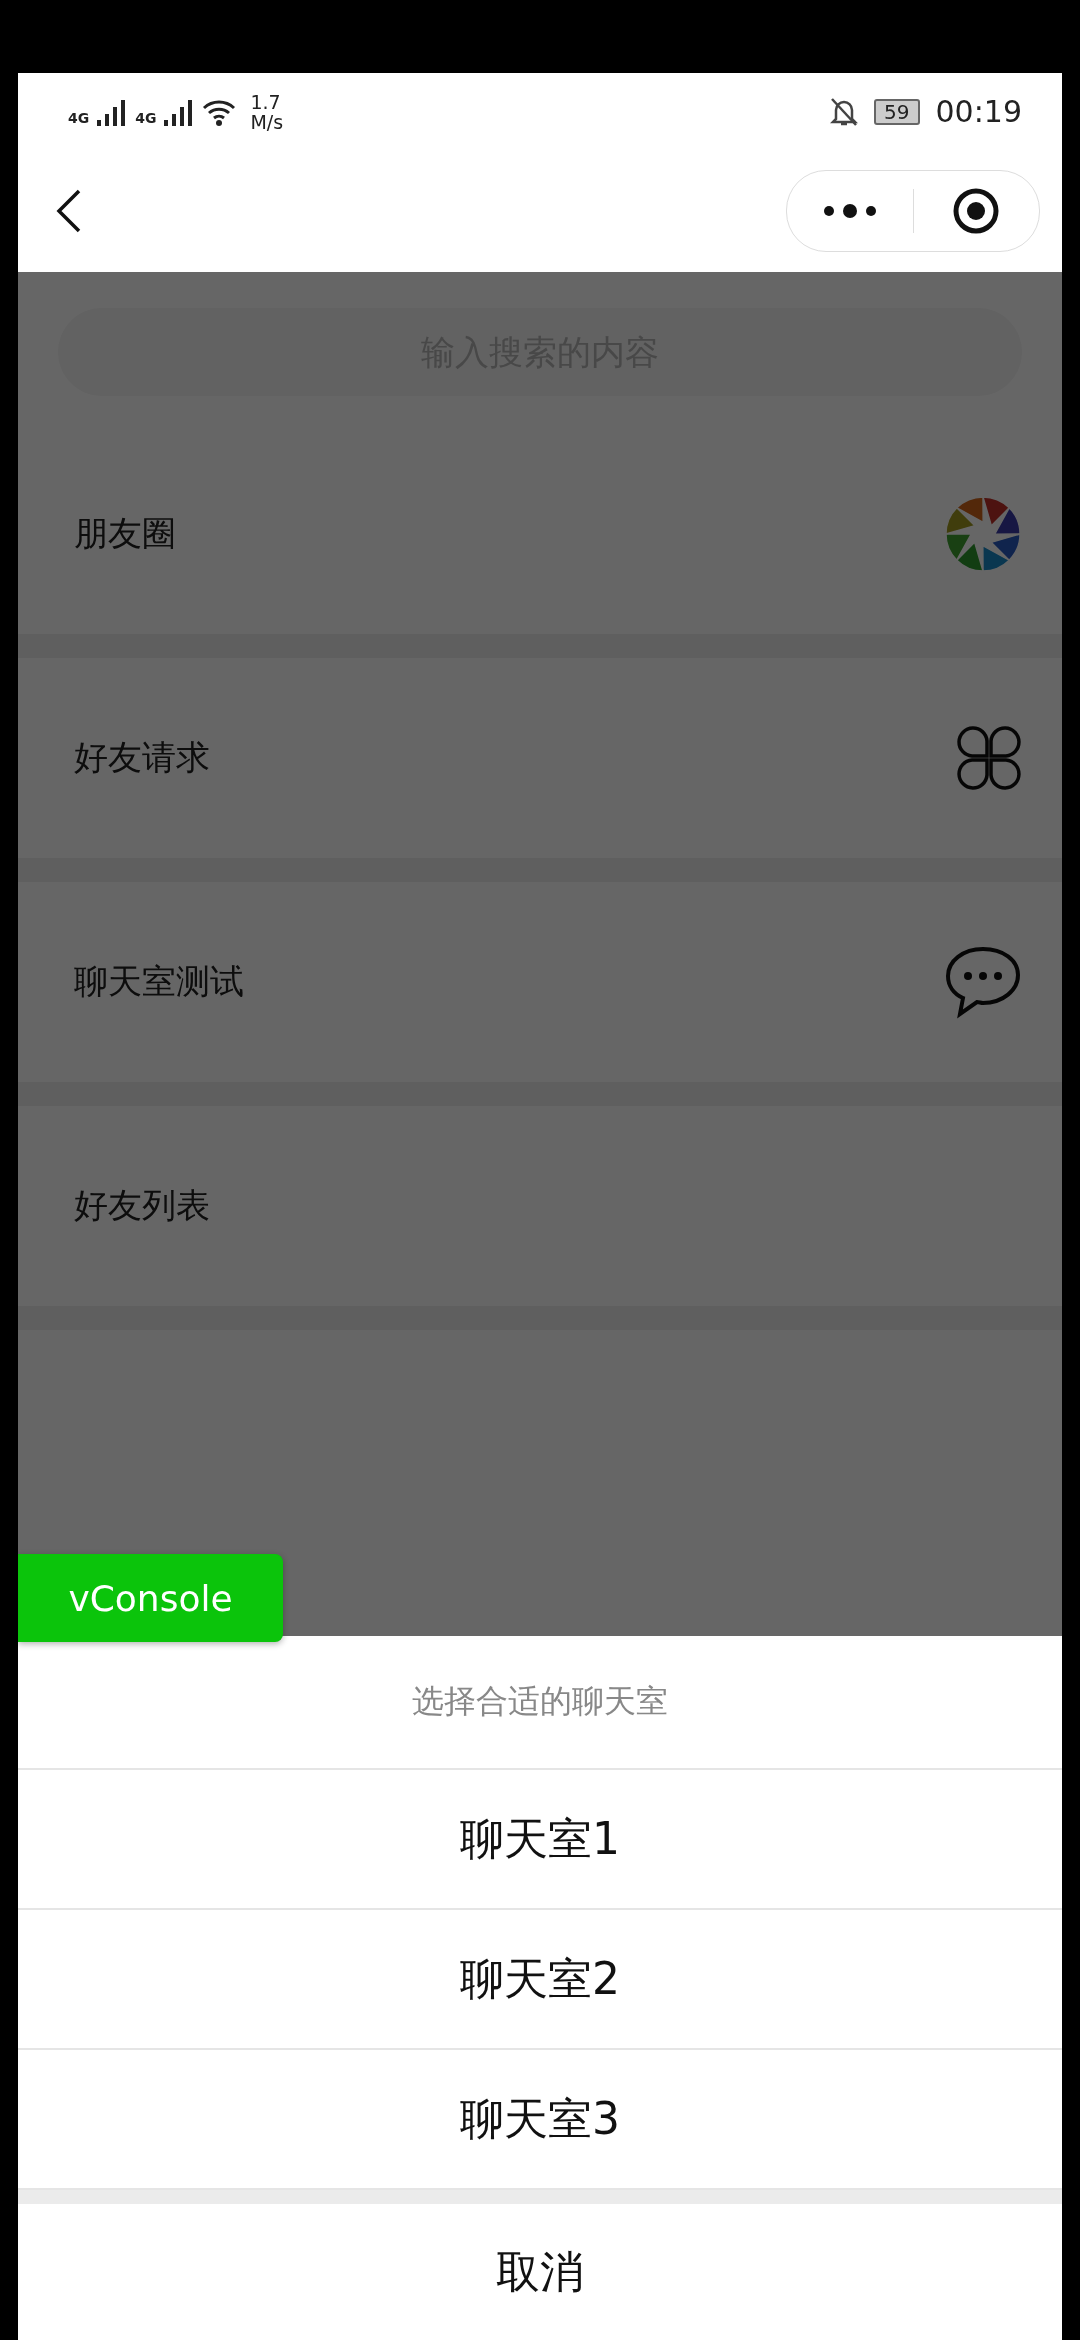 This screenshot has width=1080, height=2340. What do you see at coordinates (976, 211) in the screenshot?
I see `target-circle-icon` at bounding box center [976, 211].